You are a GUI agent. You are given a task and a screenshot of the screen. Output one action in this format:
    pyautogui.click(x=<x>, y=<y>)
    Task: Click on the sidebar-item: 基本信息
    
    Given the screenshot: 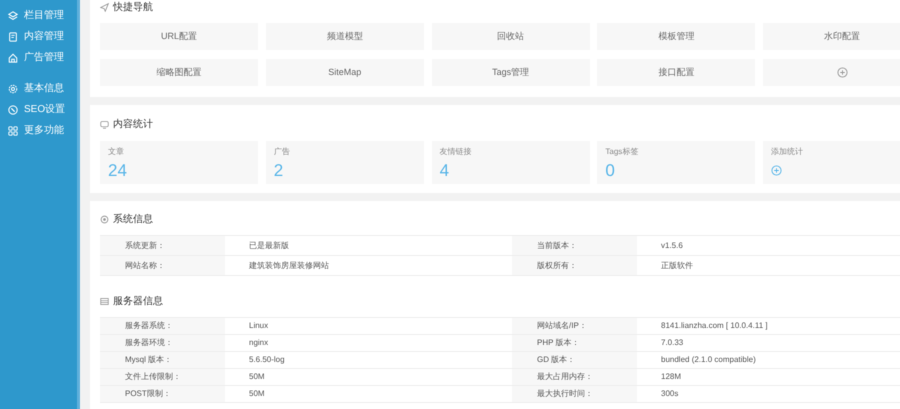 What is the action you would take?
    pyautogui.click(x=38, y=88)
    